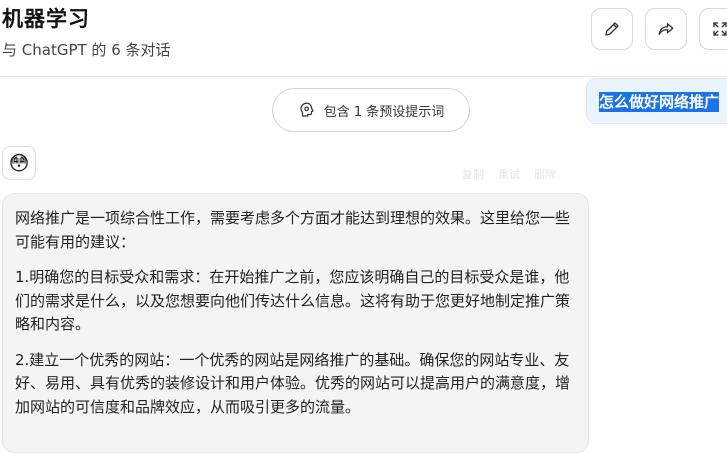 Image resolution: width=727 pixels, height=453 pixels. What do you see at coordinates (659, 102) in the screenshot?
I see `user-message-text: 怎么做好网络推广` at bounding box center [659, 102].